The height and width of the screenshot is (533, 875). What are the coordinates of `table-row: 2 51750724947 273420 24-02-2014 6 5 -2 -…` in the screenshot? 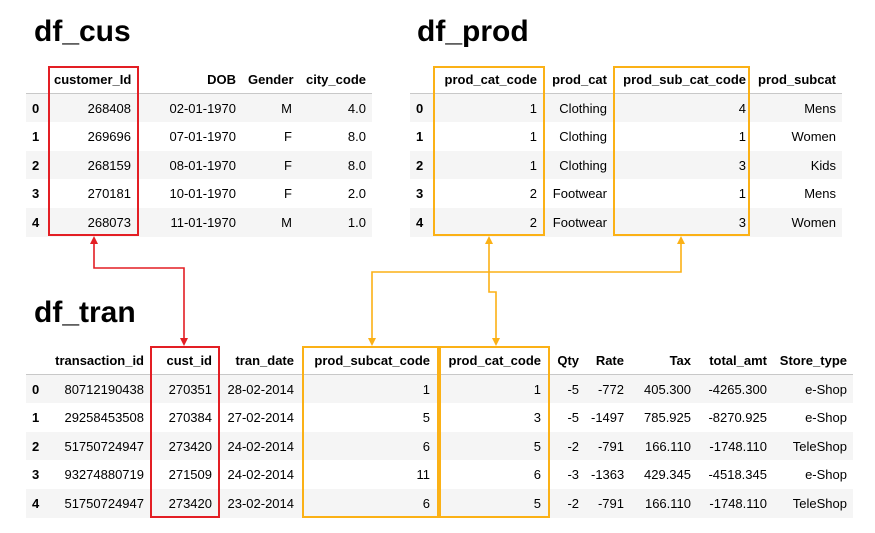 It's located at (439, 446).